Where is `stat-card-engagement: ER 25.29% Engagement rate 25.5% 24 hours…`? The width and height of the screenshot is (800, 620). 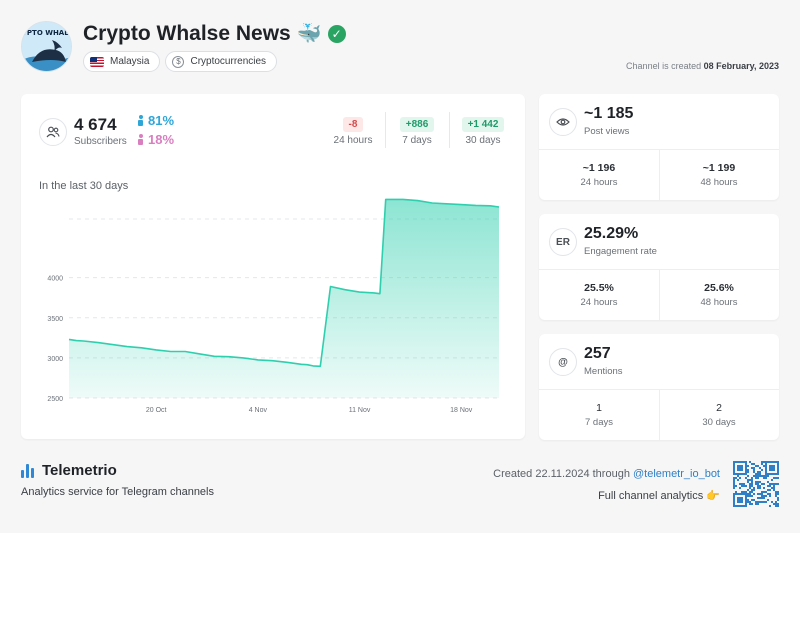 stat-card-engagement: ER 25.29% Engagement rate 25.5% 24 hours… is located at coordinates (659, 267).